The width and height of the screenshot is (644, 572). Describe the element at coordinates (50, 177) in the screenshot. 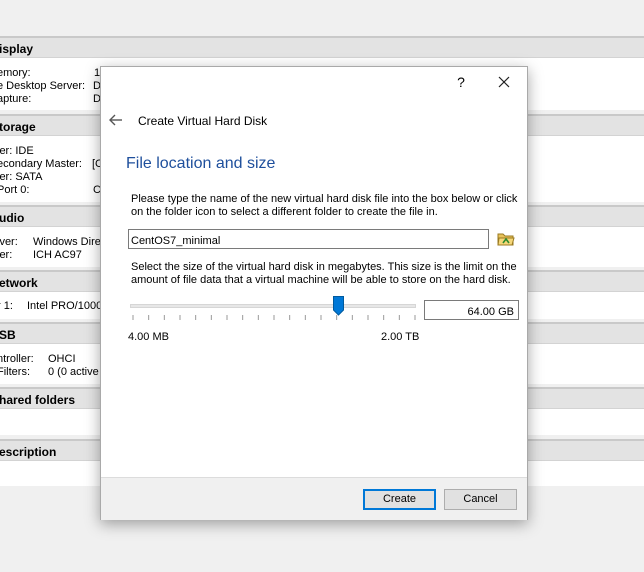

I see `detail-row: ler: SATA` at that location.